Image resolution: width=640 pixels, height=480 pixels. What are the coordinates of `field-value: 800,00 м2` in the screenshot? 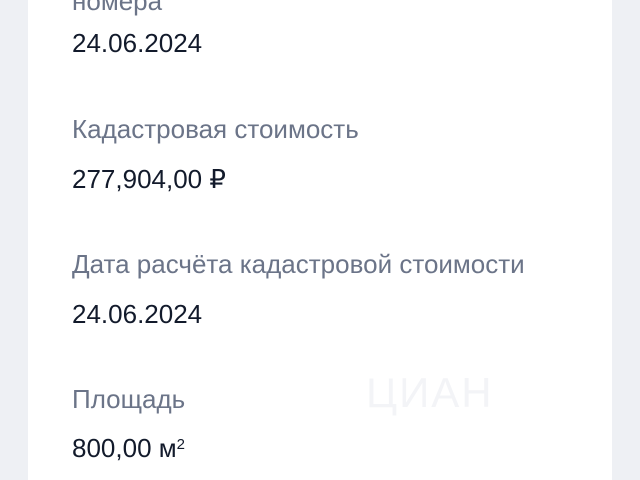 It's located at (128, 448).